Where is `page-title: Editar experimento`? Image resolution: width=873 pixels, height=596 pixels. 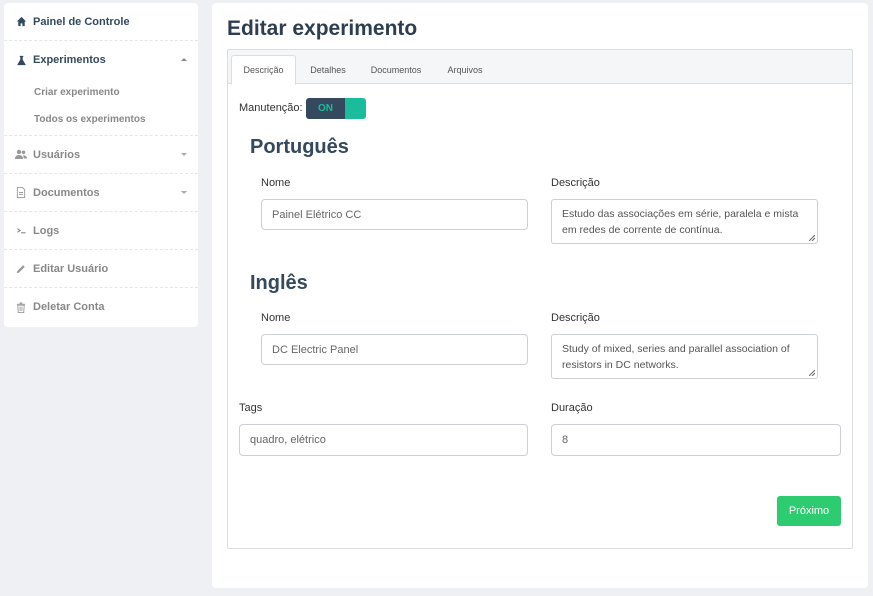 page-title: Editar experimento is located at coordinates (322, 28).